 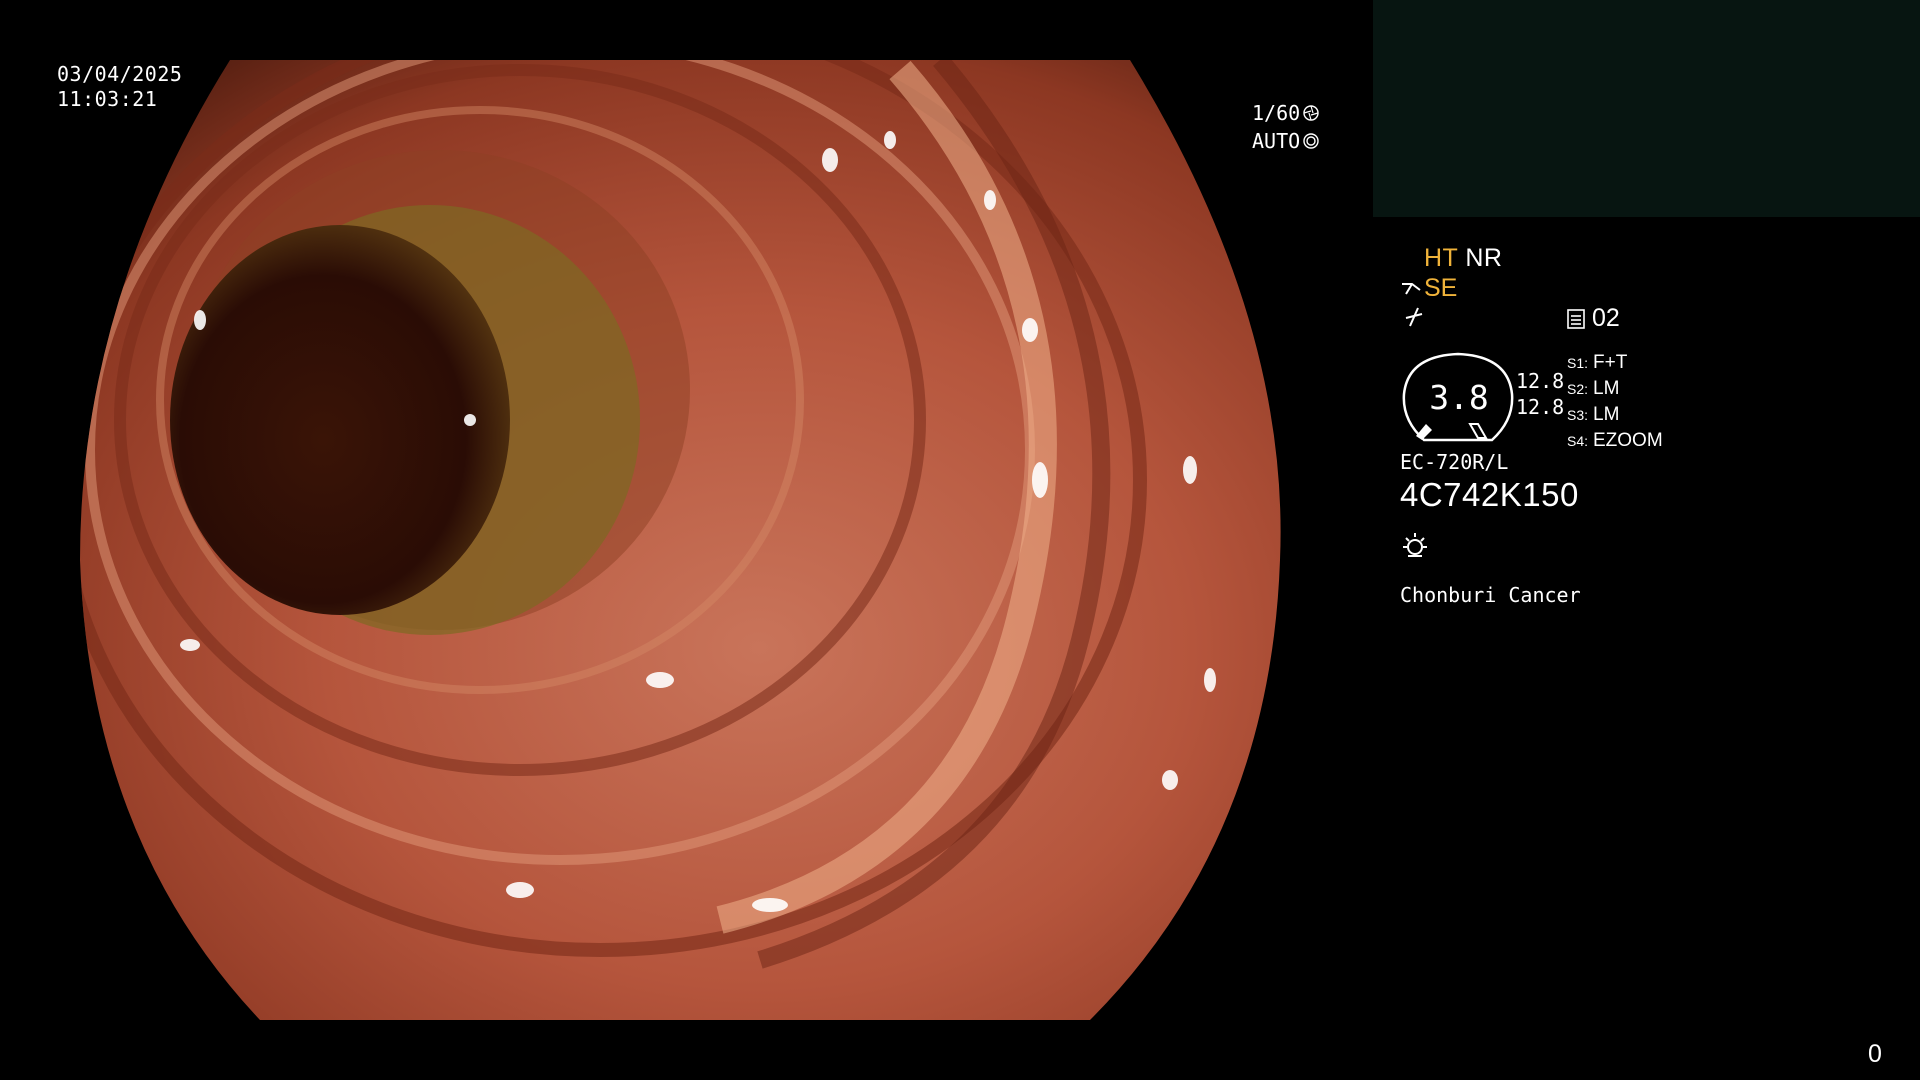 What do you see at coordinates (1540, 381) in the screenshot?
I see `gauge-side-value-1: 12.8` at bounding box center [1540, 381].